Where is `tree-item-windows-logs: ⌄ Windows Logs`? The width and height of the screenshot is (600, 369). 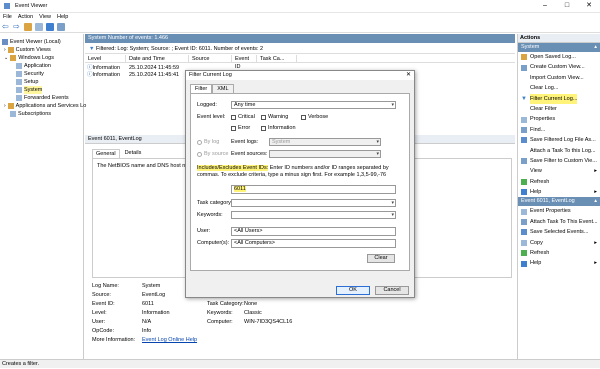
tree-item-windows-logs: ⌄ Windows Logs is located at coordinates (41, 58).